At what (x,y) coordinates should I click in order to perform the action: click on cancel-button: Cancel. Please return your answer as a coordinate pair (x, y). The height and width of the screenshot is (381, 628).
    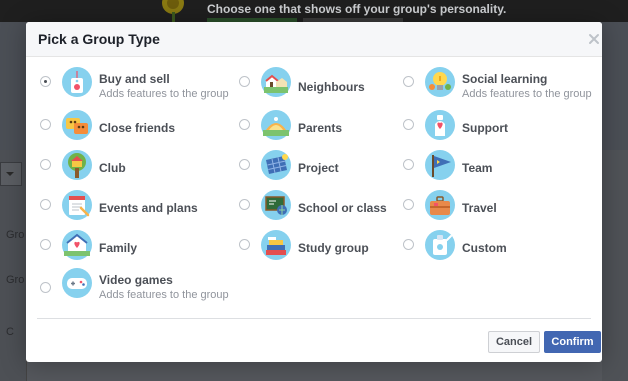
    Looking at the image, I should click on (514, 342).